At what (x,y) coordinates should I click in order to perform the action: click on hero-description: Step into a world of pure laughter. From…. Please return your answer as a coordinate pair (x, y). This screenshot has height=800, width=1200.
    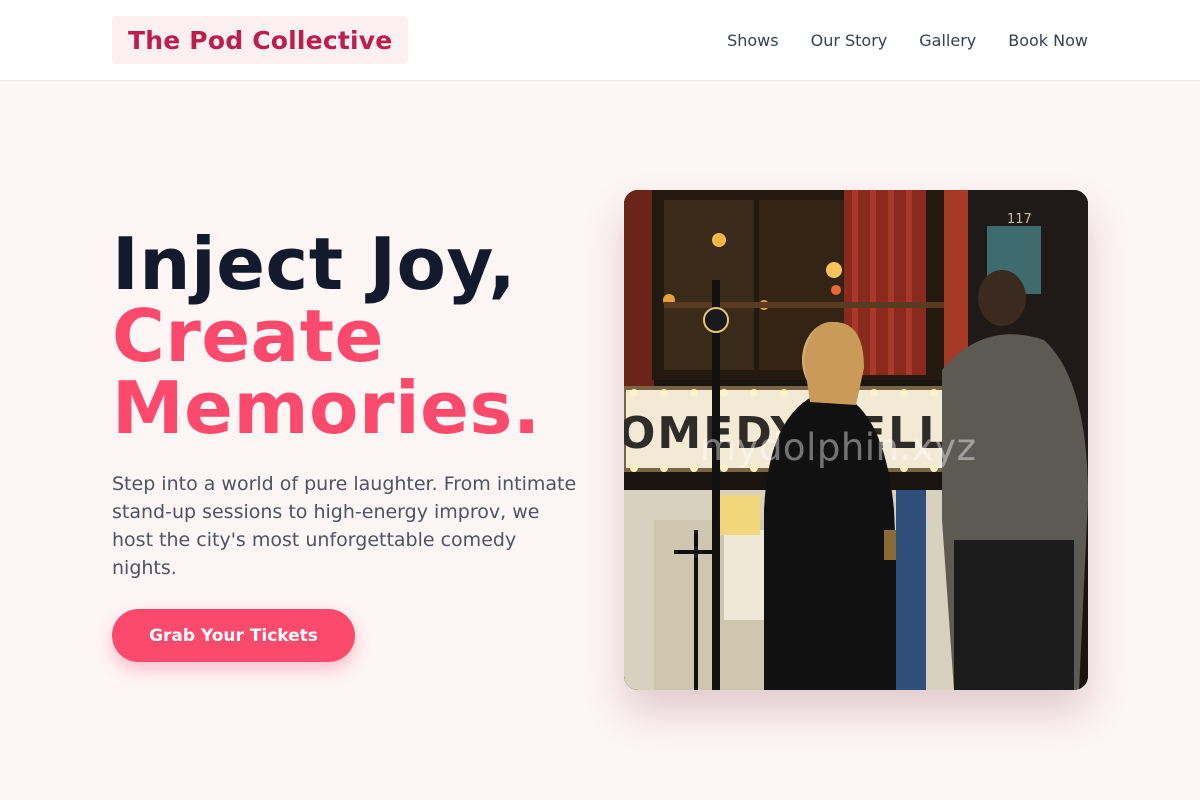
    Looking at the image, I should click on (344, 526).